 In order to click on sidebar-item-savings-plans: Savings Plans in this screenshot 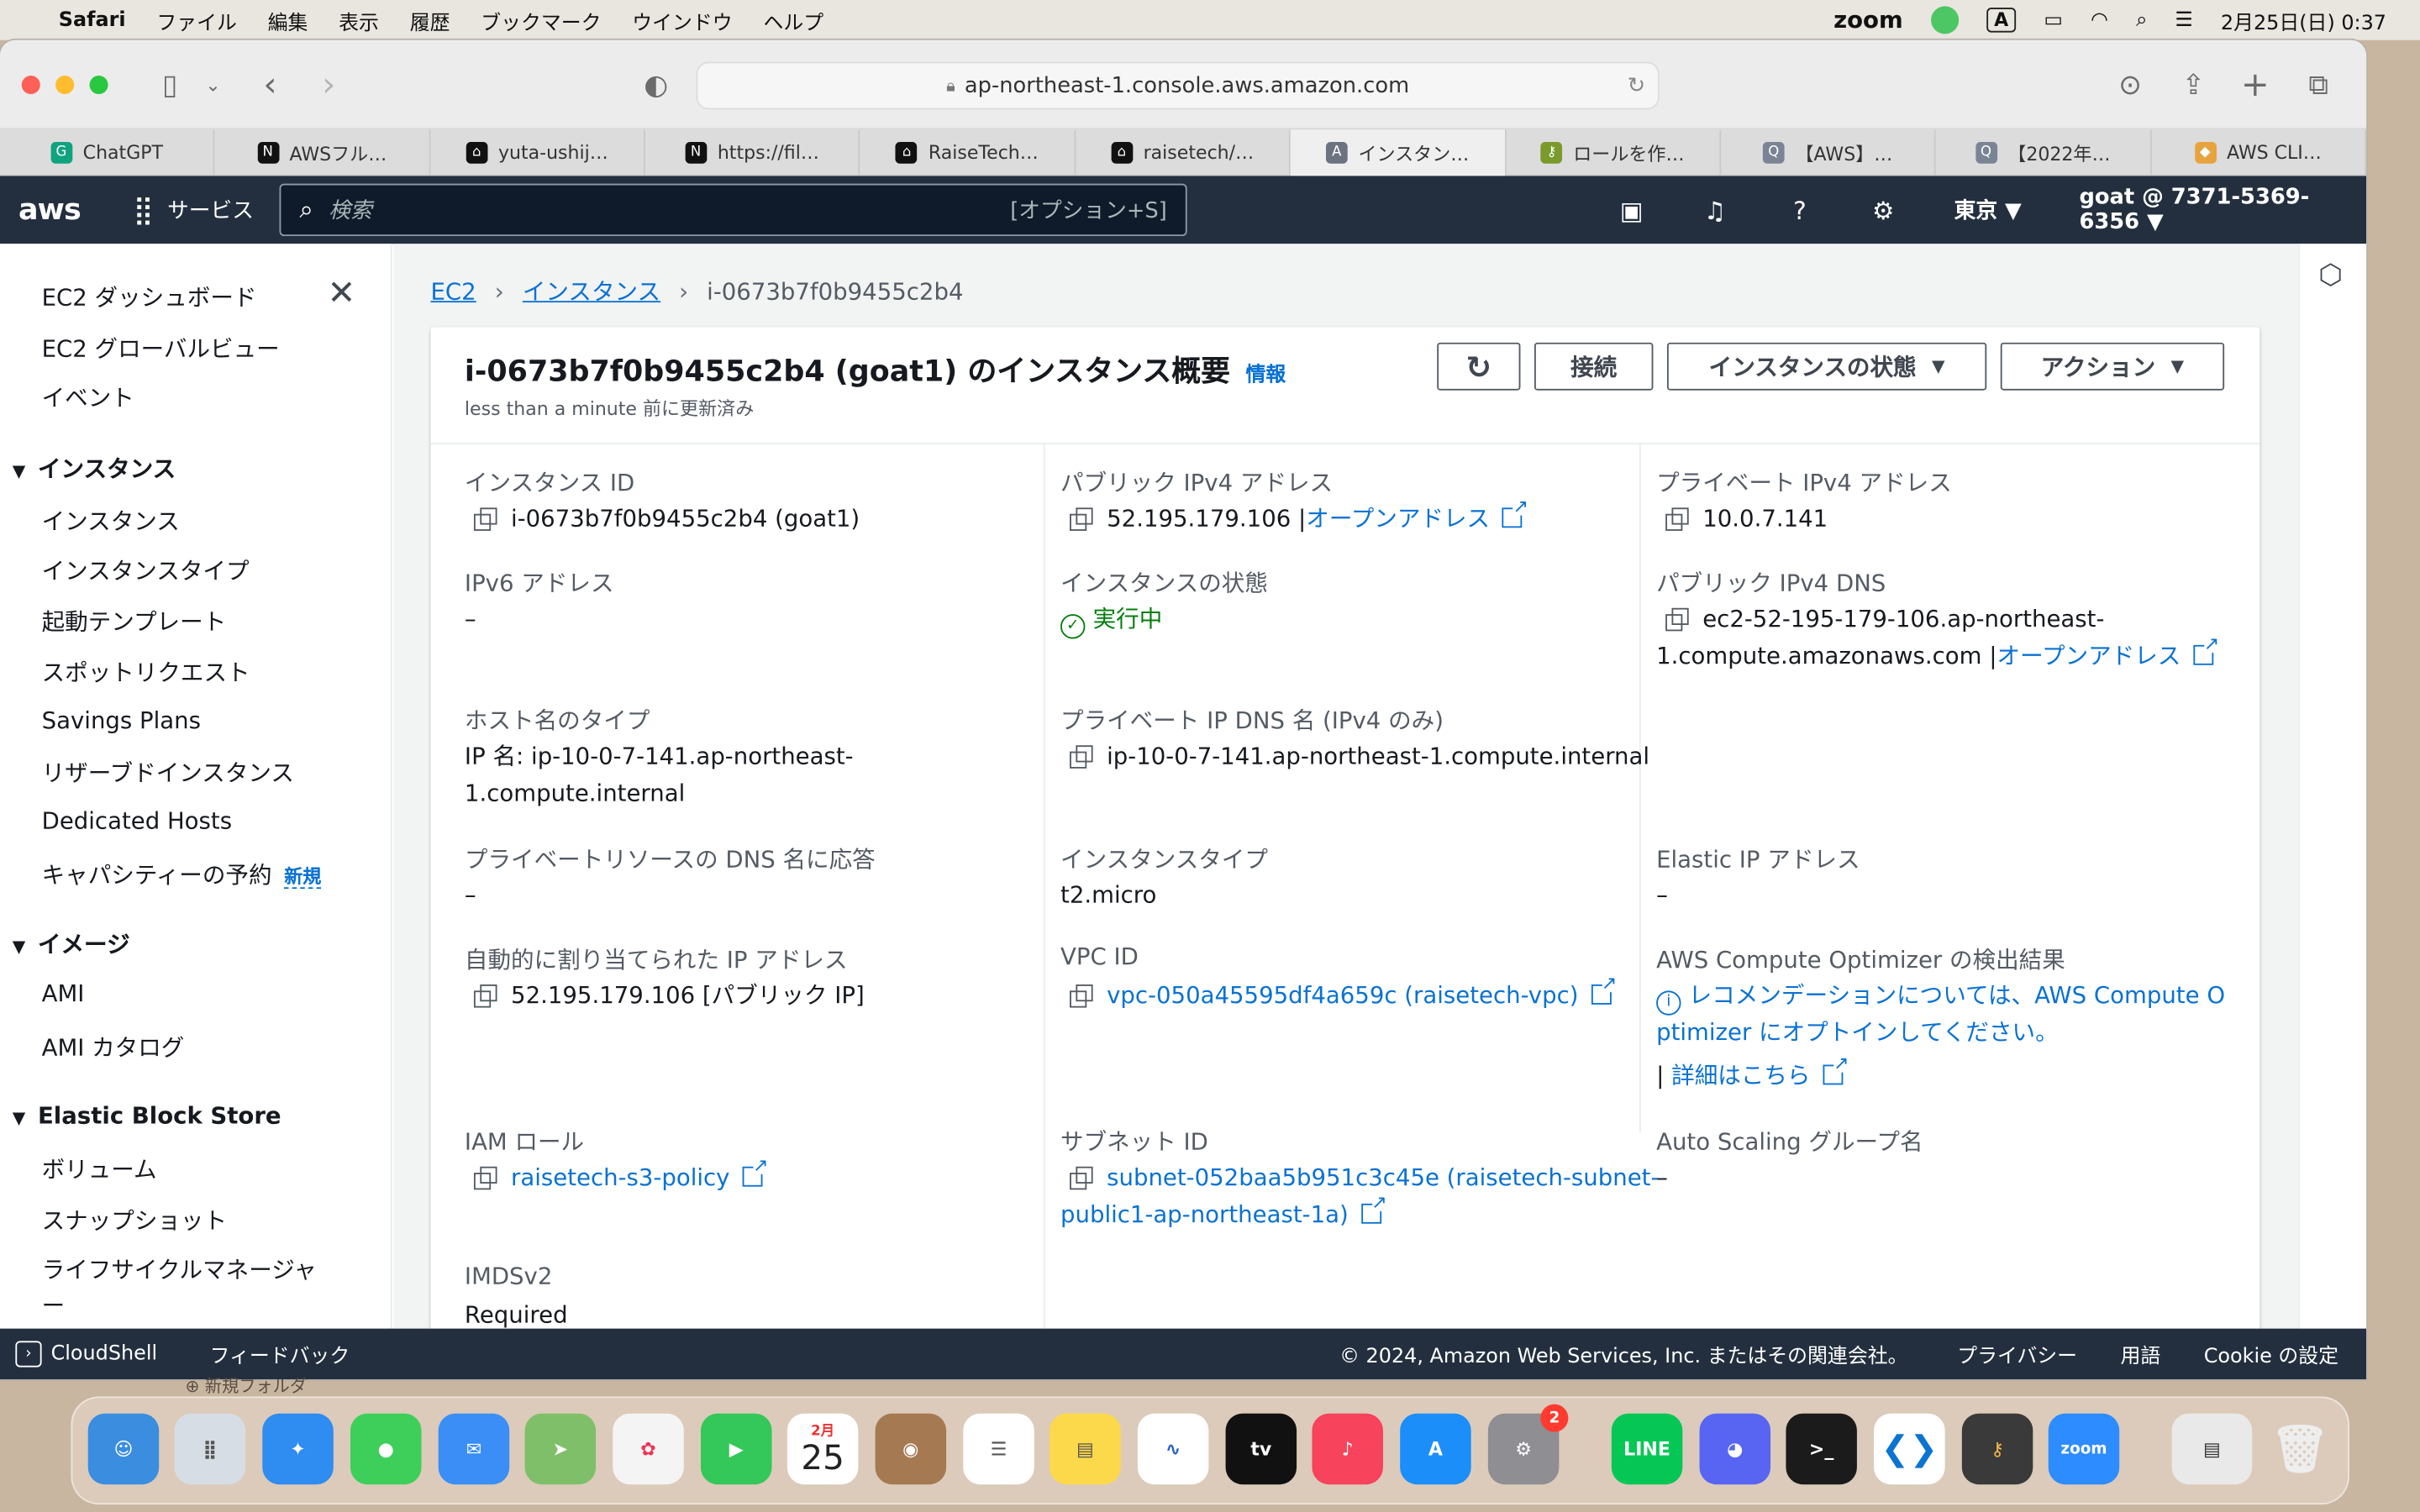, I will do `click(121, 720)`.